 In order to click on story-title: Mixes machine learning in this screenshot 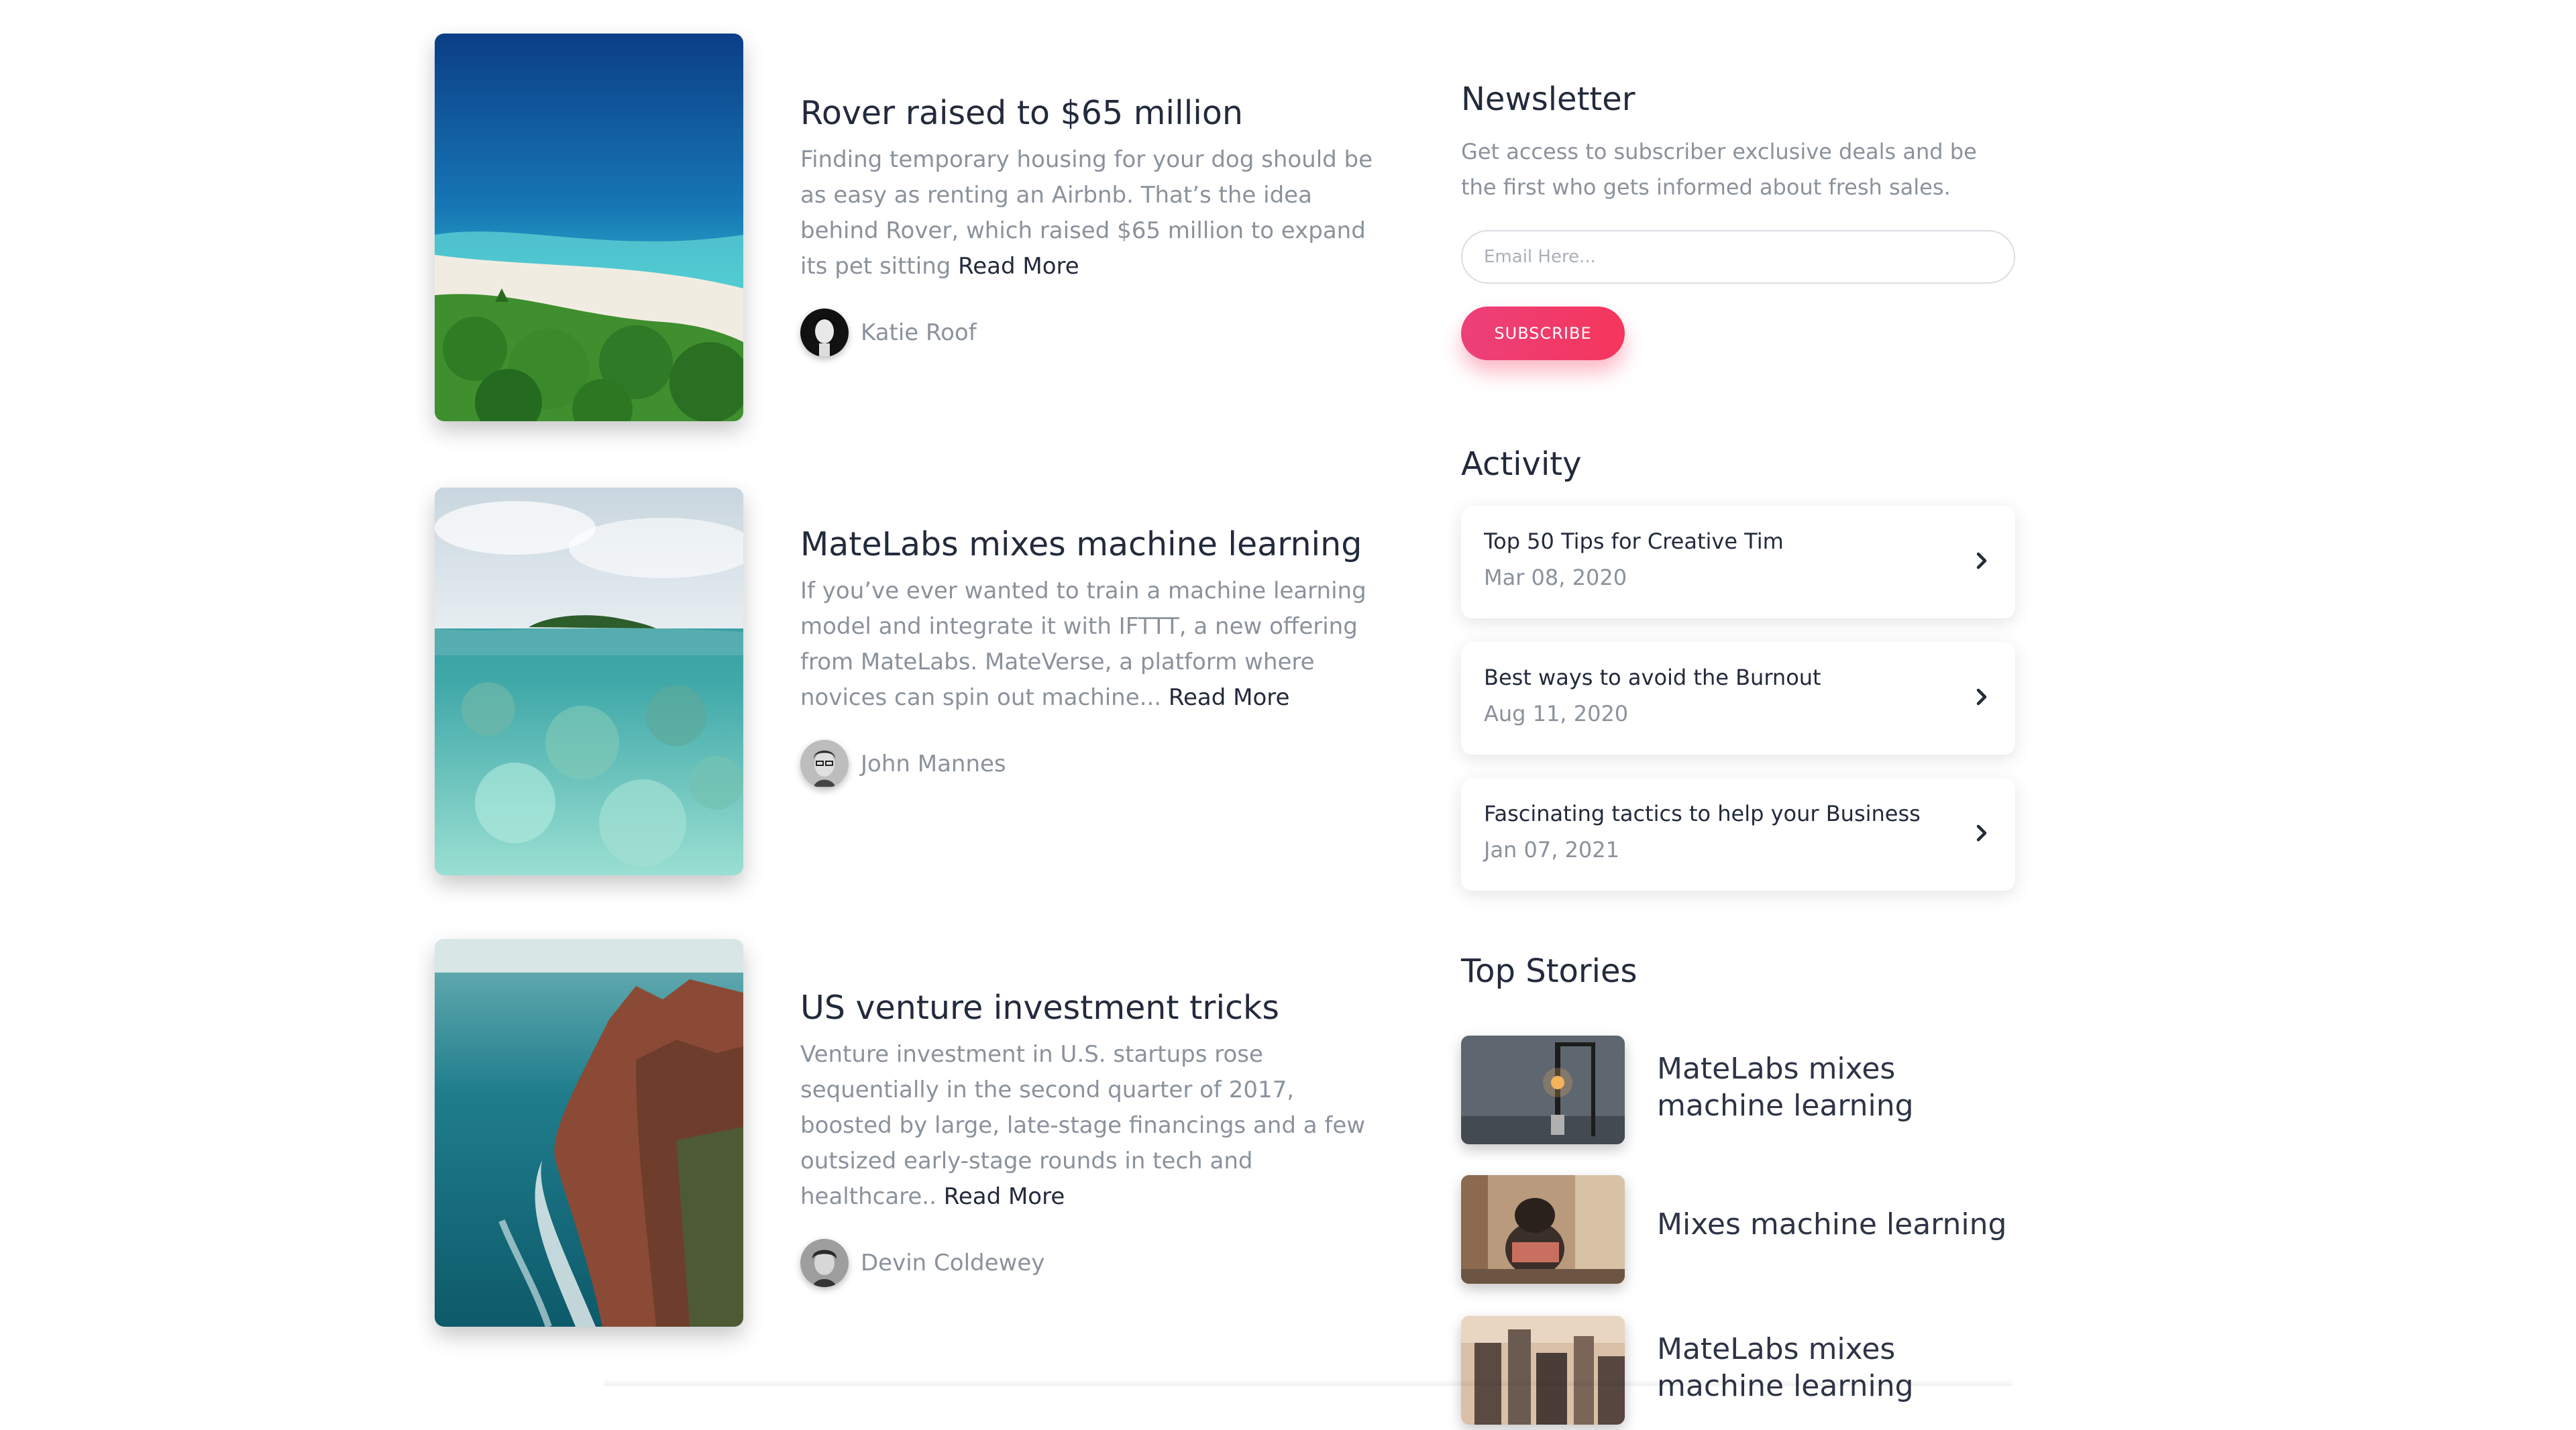, I will do `click(1832, 1225)`.